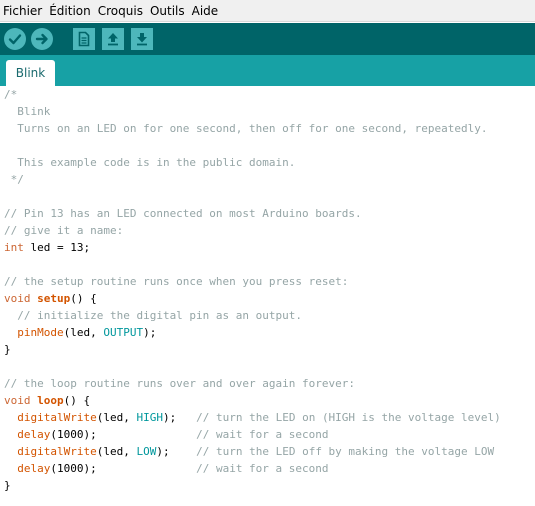  I want to click on code-text: led = 13;, so click(57, 247).